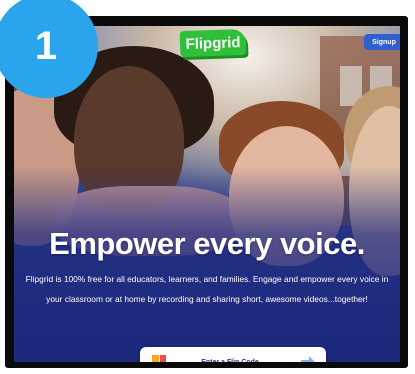  What do you see at coordinates (230, 360) in the screenshot?
I see `flip-code-label: Enter a Flip Code` at bounding box center [230, 360].